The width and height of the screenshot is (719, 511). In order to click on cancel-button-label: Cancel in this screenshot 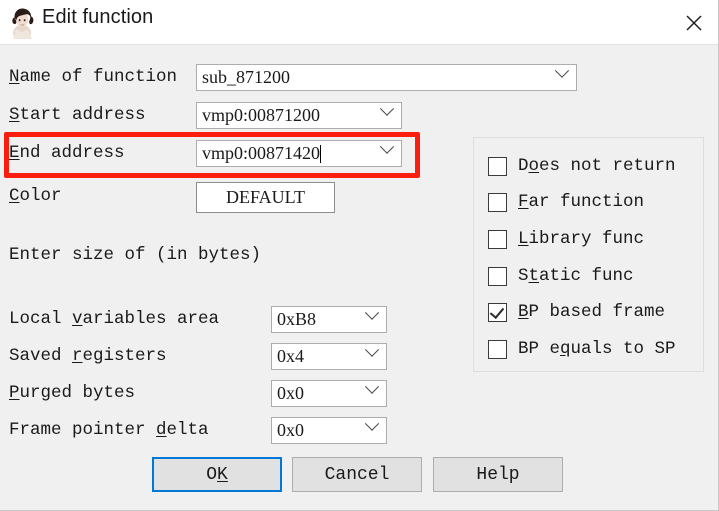, I will do `click(357, 474)`.